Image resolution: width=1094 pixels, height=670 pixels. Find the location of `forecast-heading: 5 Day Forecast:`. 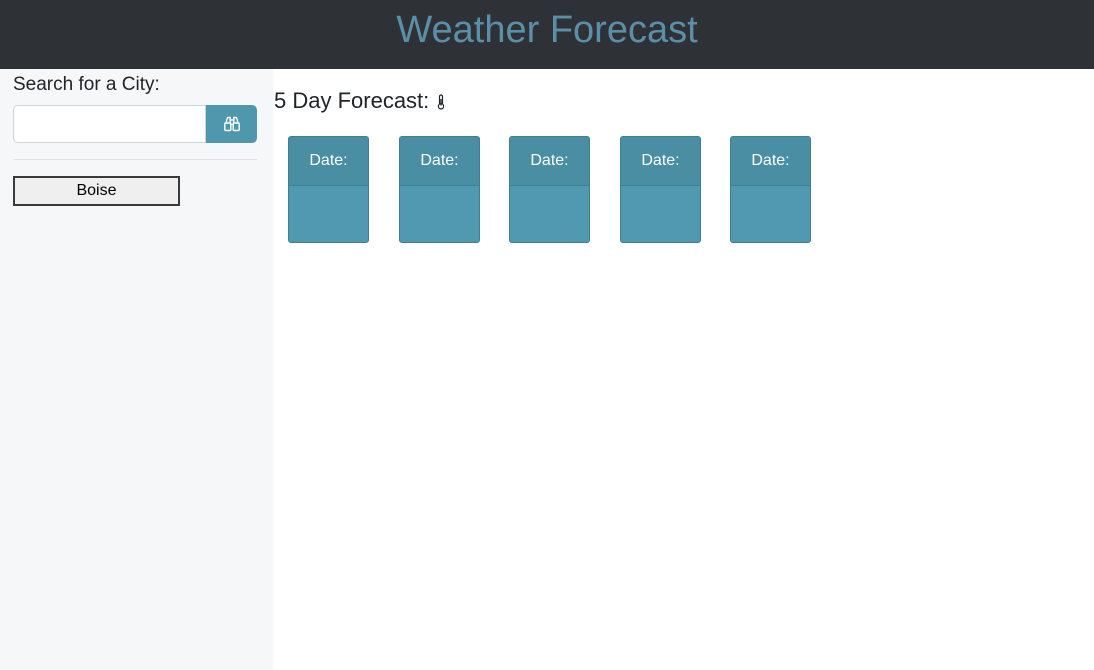

forecast-heading: 5 Day Forecast: is located at coordinates (359, 101).